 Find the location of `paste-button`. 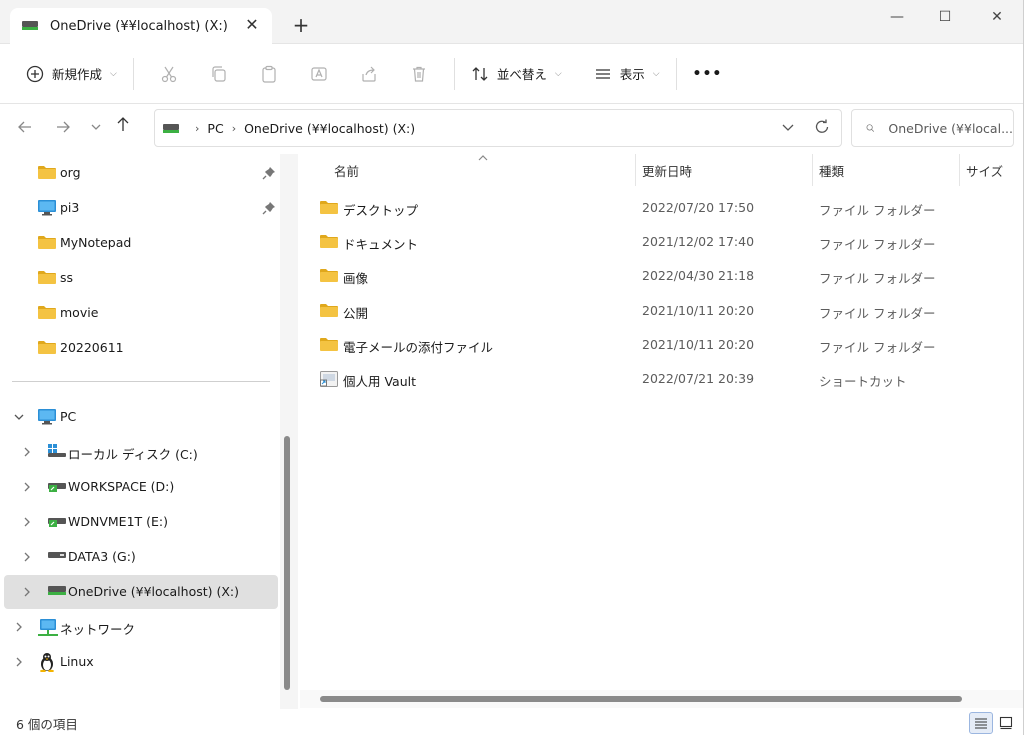

paste-button is located at coordinates (269, 74).